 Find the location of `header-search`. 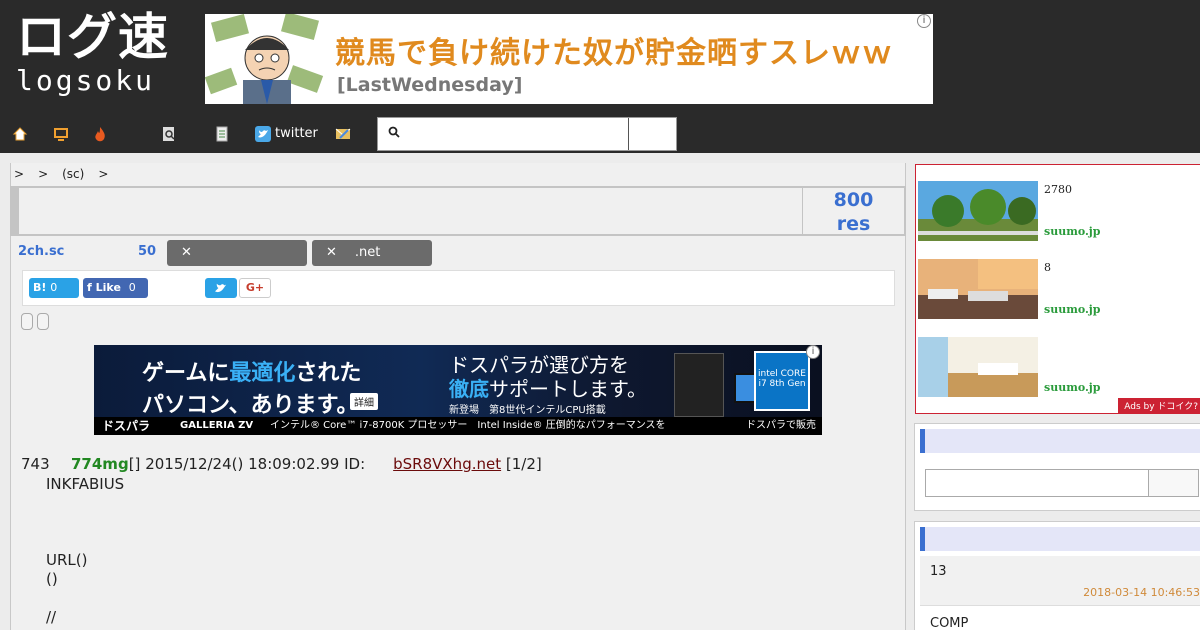

header-search is located at coordinates (527, 134).